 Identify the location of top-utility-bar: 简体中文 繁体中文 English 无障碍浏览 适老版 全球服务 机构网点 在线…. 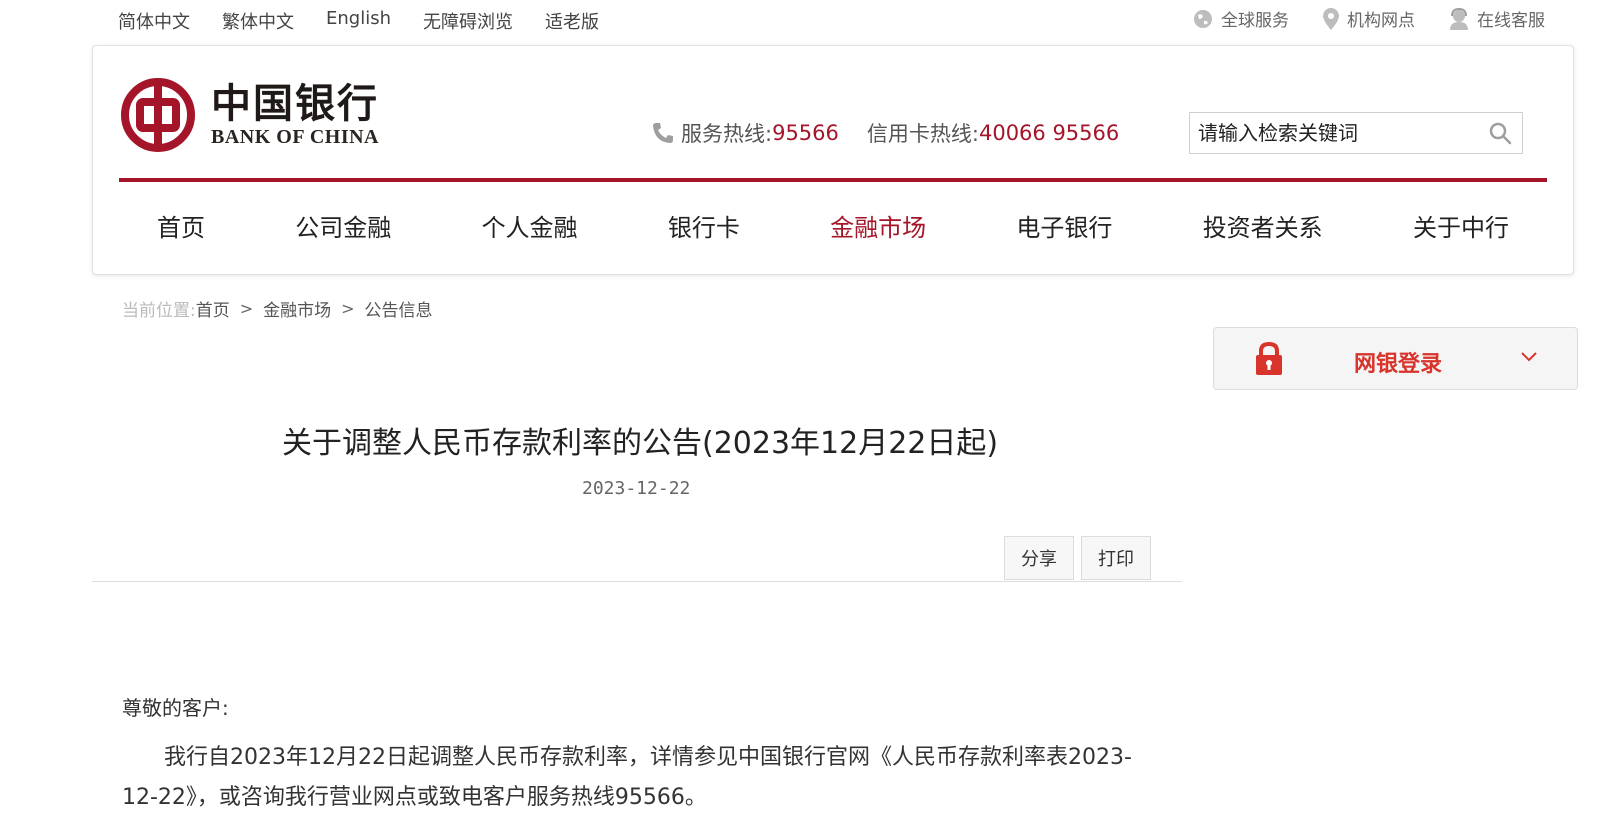
(808, 22).